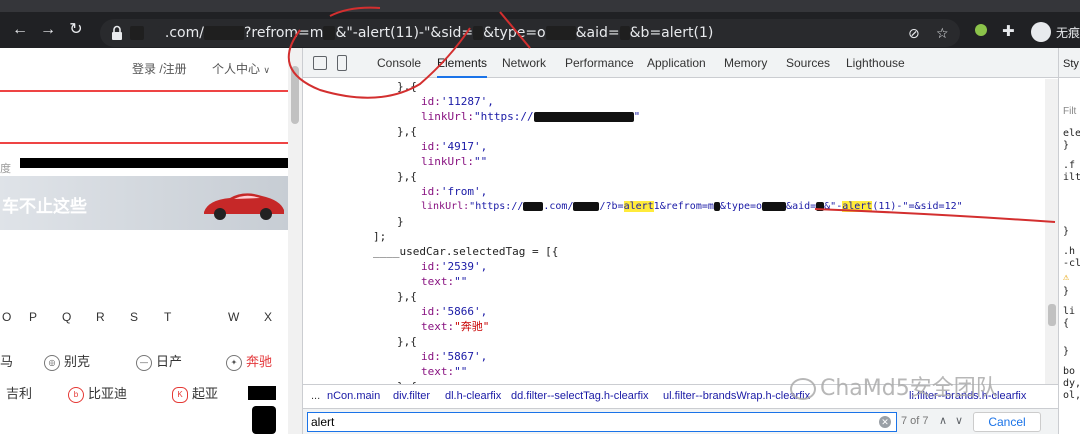  Describe the element at coordinates (466, 251) in the screenshot. I see `code-line: ____usedCar.selectedTag = [{` at that location.